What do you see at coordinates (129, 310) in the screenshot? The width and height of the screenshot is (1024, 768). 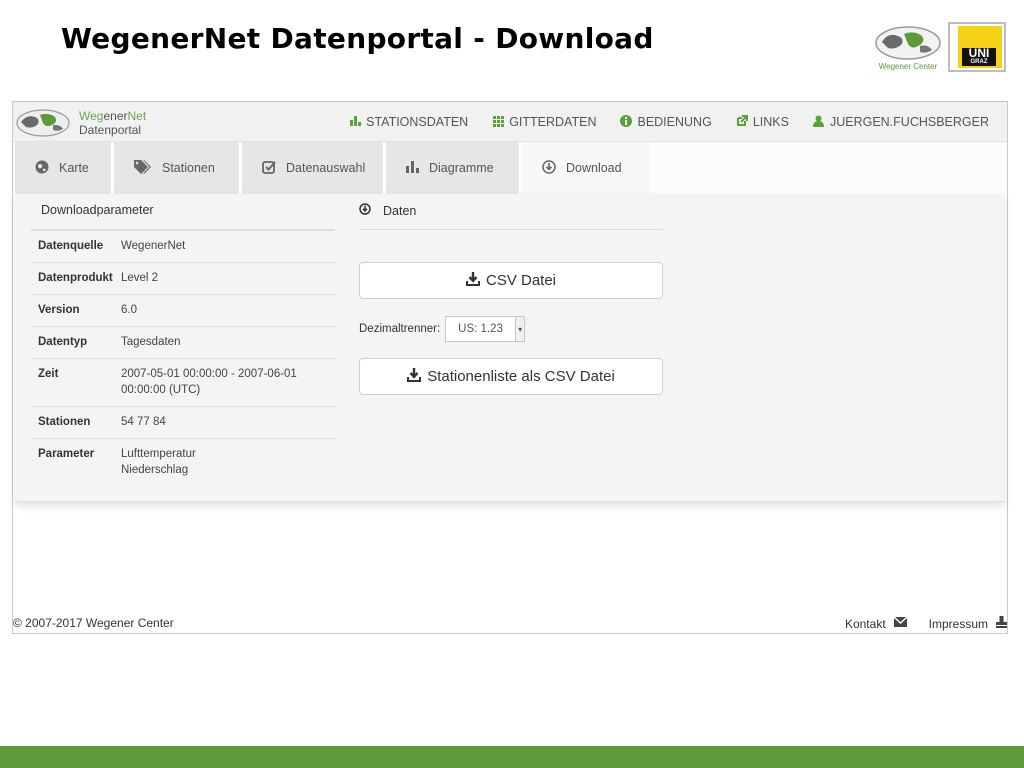 I see `param-value: 6.0` at bounding box center [129, 310].